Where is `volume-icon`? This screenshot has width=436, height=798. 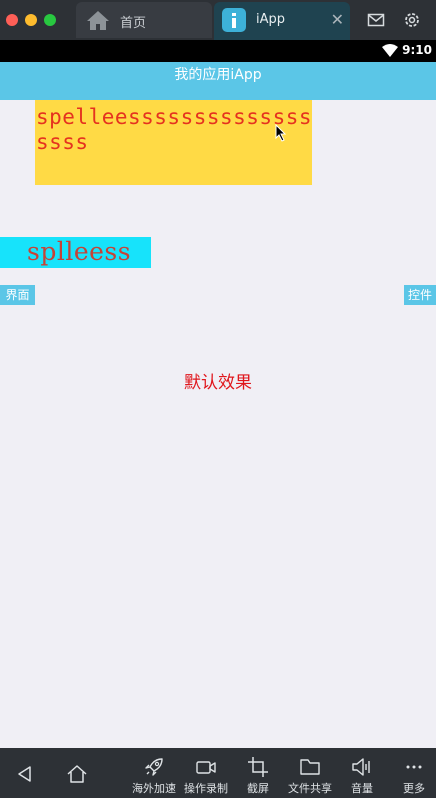 volume-icon is located at coordinates (361, 767).